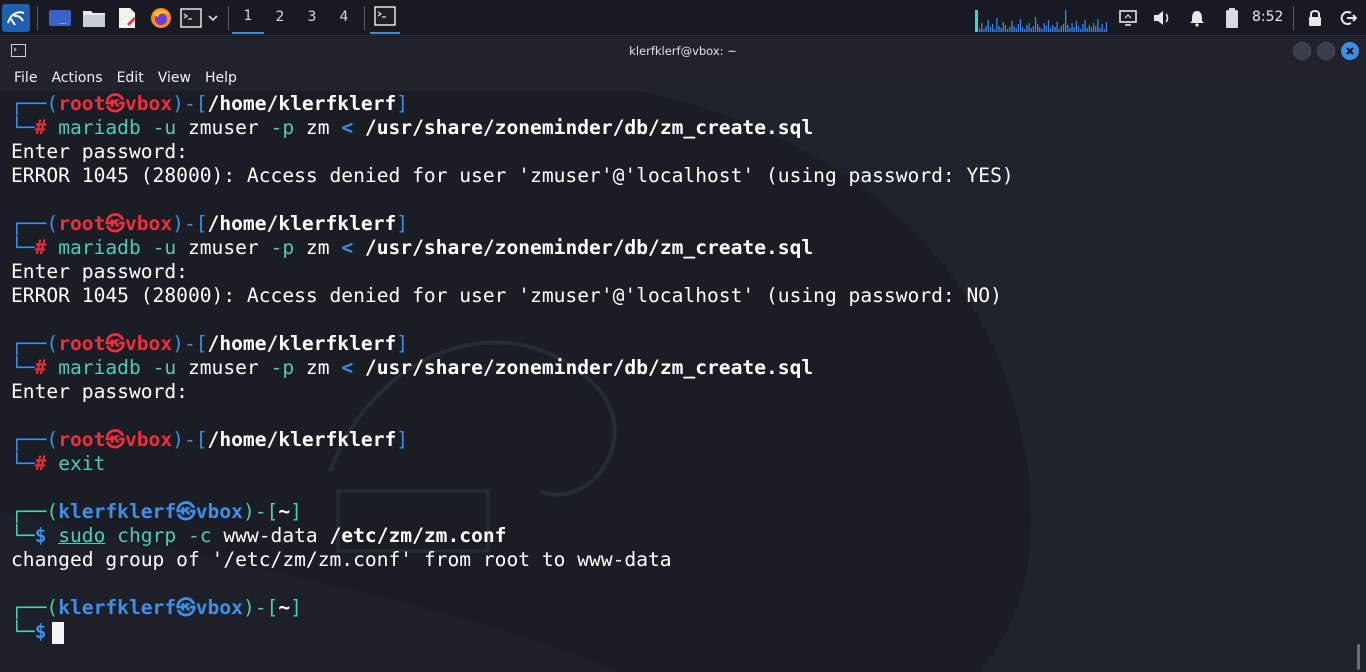  What do you see at coordinates (191, 18) in the screenshot?
I see `terminal-launcher-icon` at bounding box center [191, 18].